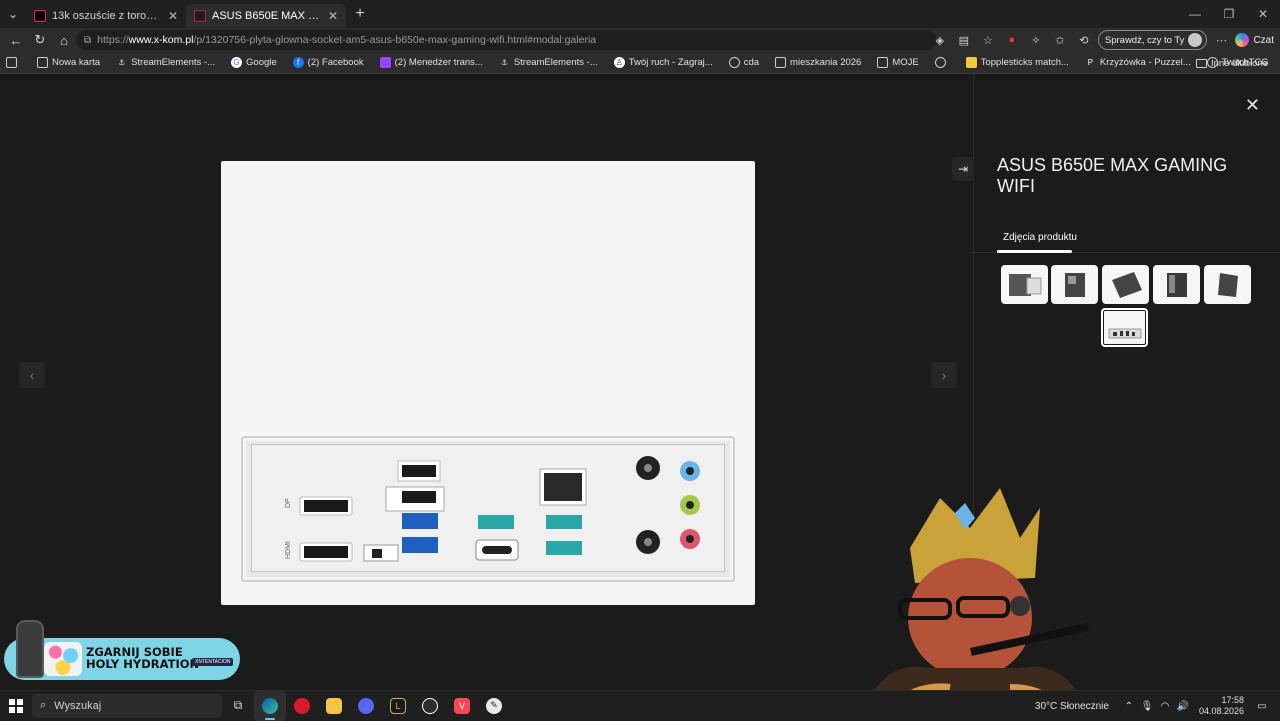  Describe the element at coordinates (494, 706) in the screenshot. I see `steam-app: ✎` at that location.